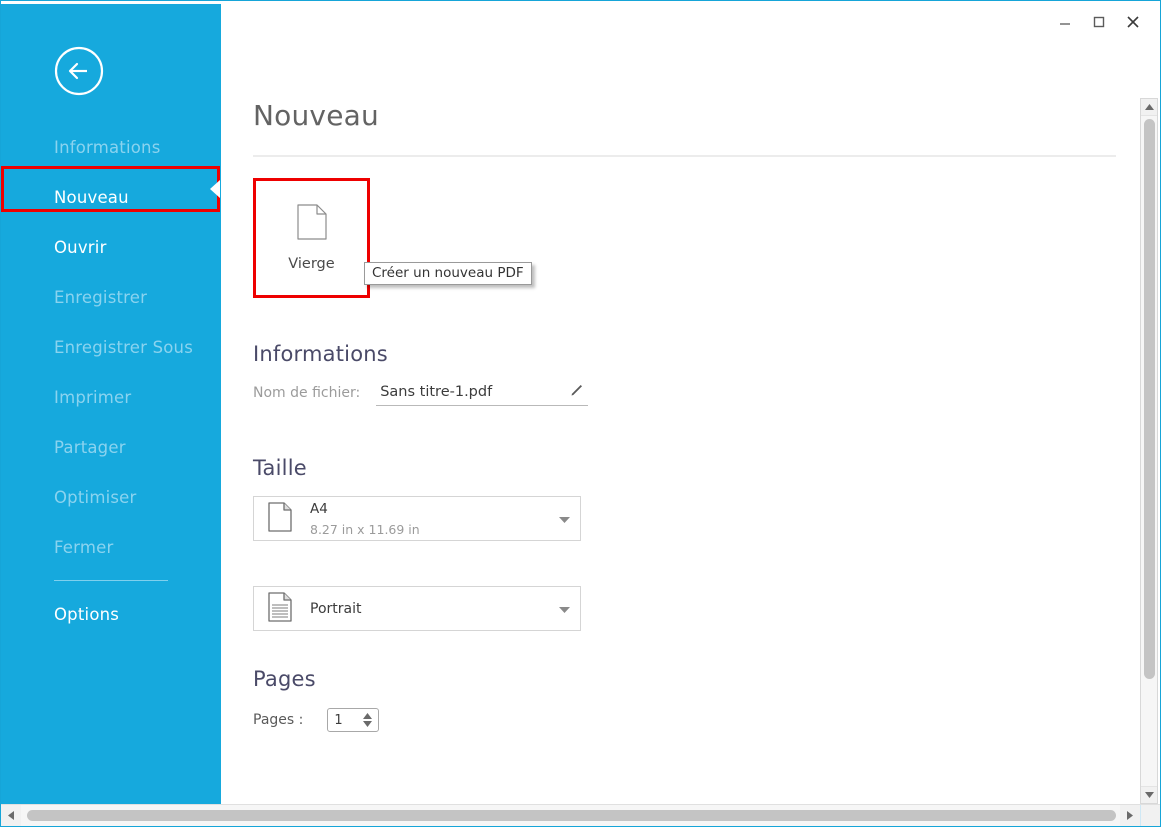 Image resolution: width=1161 pixels, height=827 pixels. What do you see at coordinates (311, 224) in the screenshot?
I see `blank-page-icon` at bounding box center [311, 224].